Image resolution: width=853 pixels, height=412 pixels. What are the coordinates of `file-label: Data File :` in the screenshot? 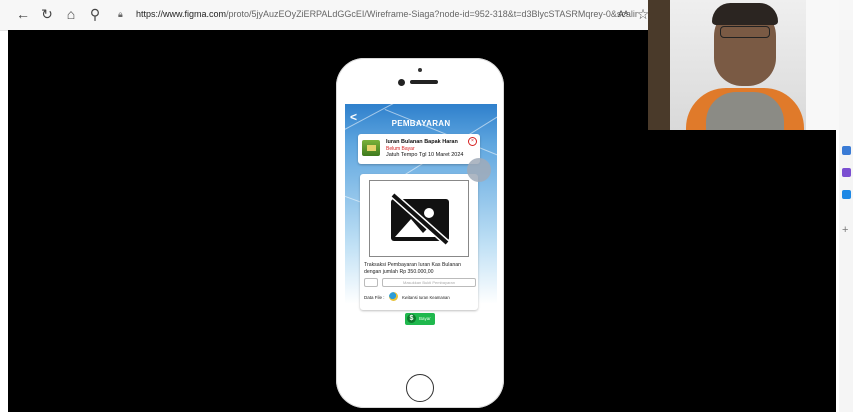 It's located at (374, 297).